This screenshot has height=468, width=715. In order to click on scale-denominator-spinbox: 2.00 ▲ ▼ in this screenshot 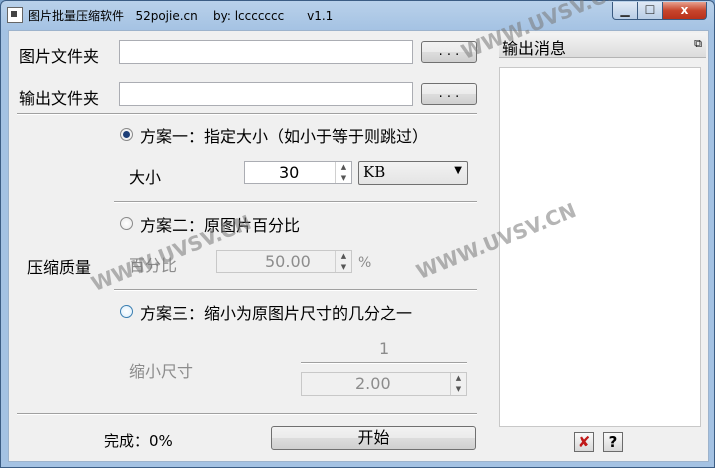, I will do `click(384, 384)`.